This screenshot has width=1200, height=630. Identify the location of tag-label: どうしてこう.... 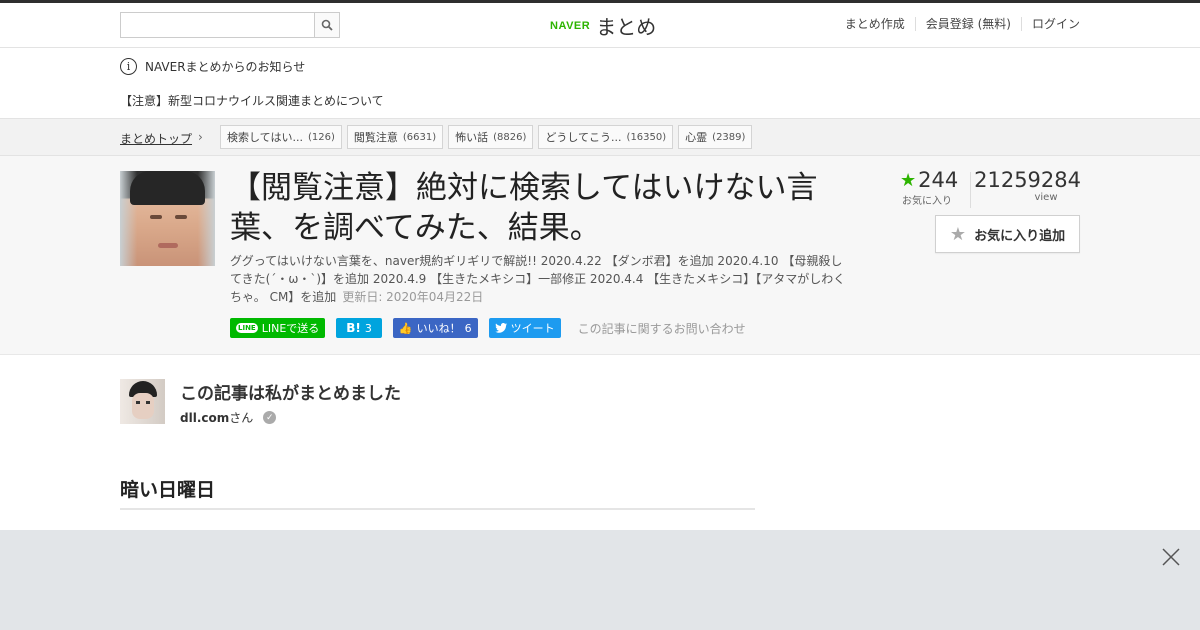
(583, 137).